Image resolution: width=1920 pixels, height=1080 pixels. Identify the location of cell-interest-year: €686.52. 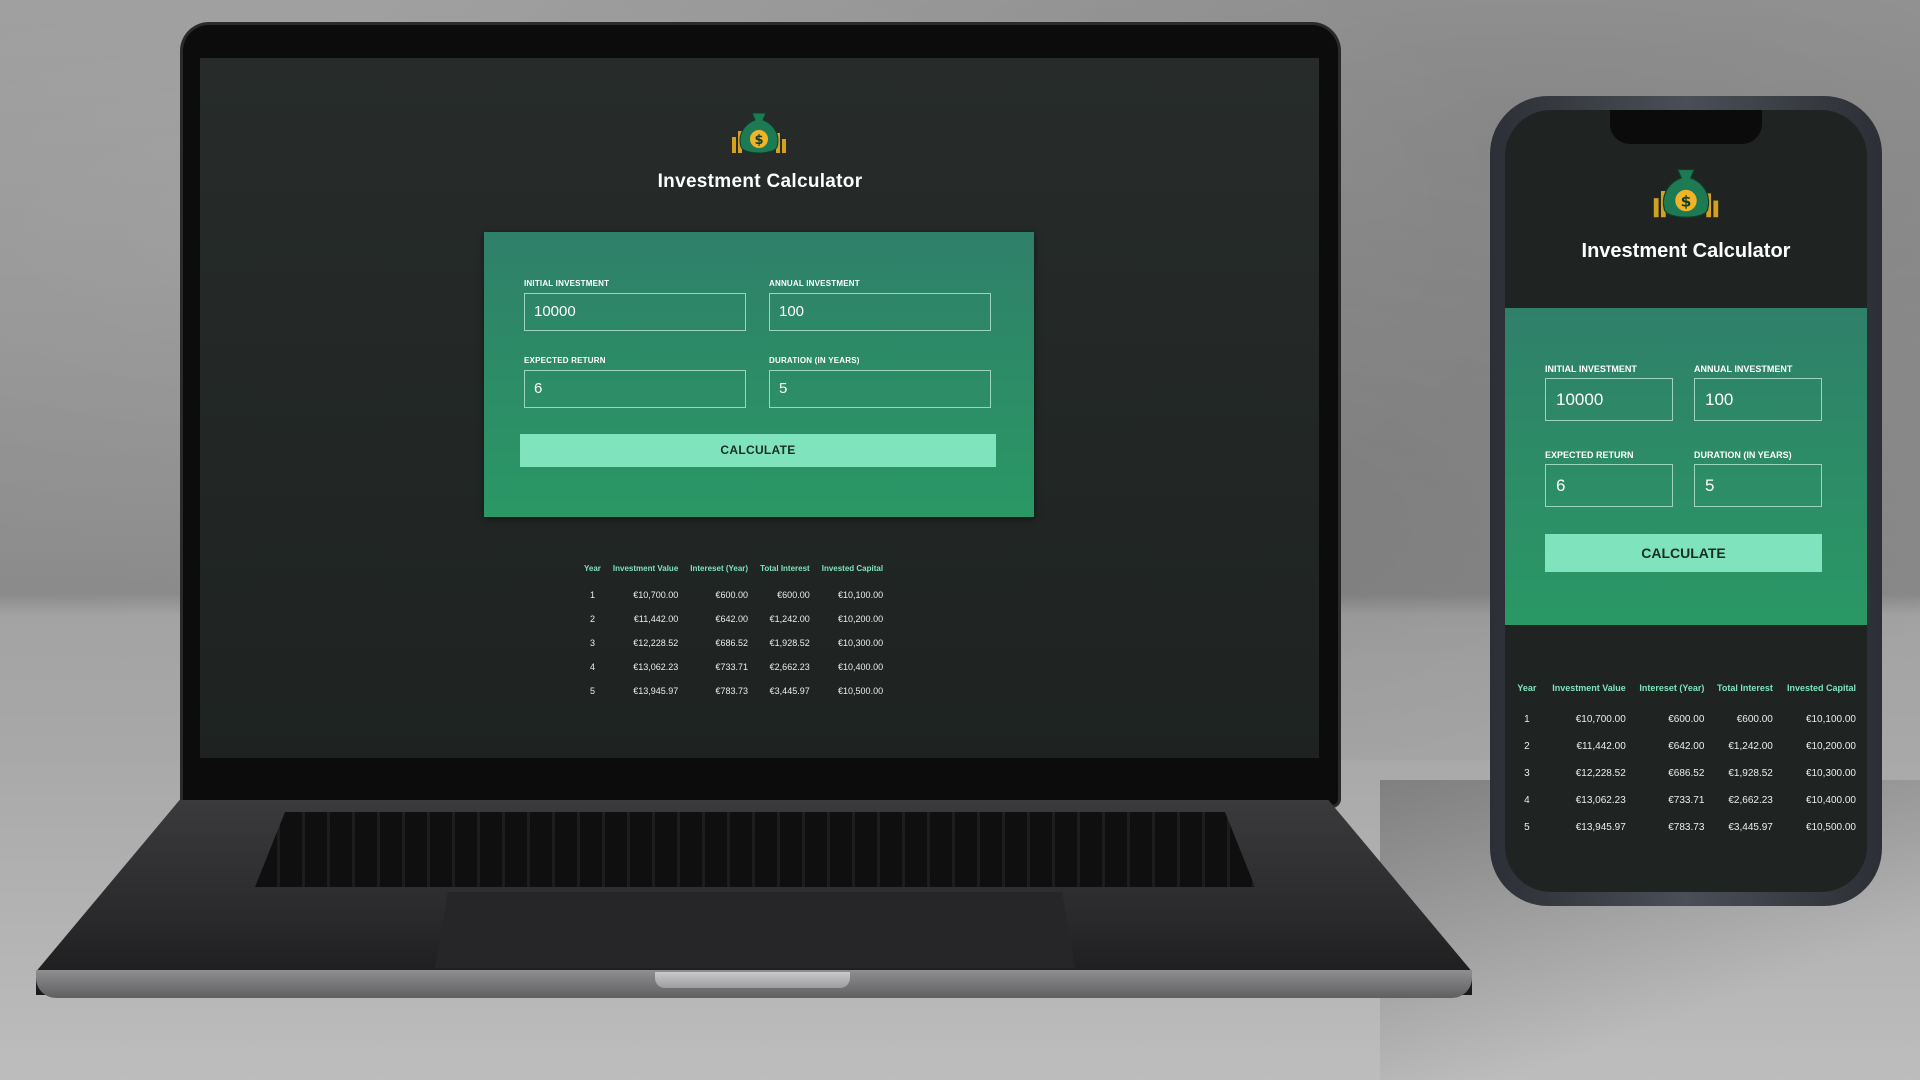
(732, 643).